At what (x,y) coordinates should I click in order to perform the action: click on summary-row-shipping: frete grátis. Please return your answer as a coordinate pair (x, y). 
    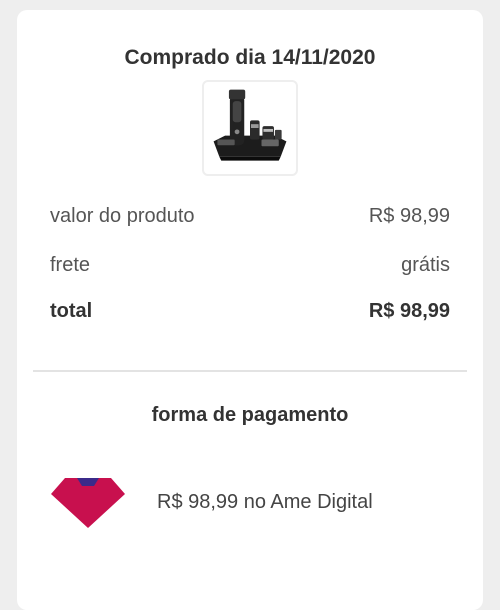
    Looking at the image, I should click on (250, 265).